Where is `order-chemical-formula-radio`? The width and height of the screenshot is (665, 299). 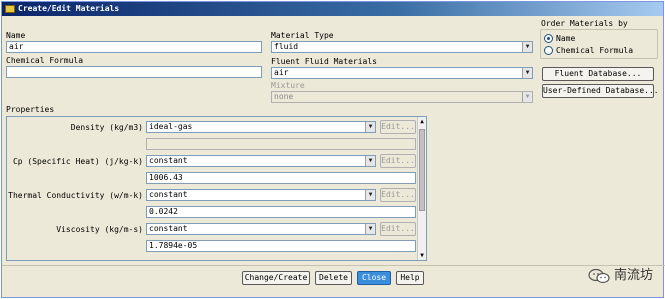
order-chemical-formula-radio is located at coordinates (548, 50).